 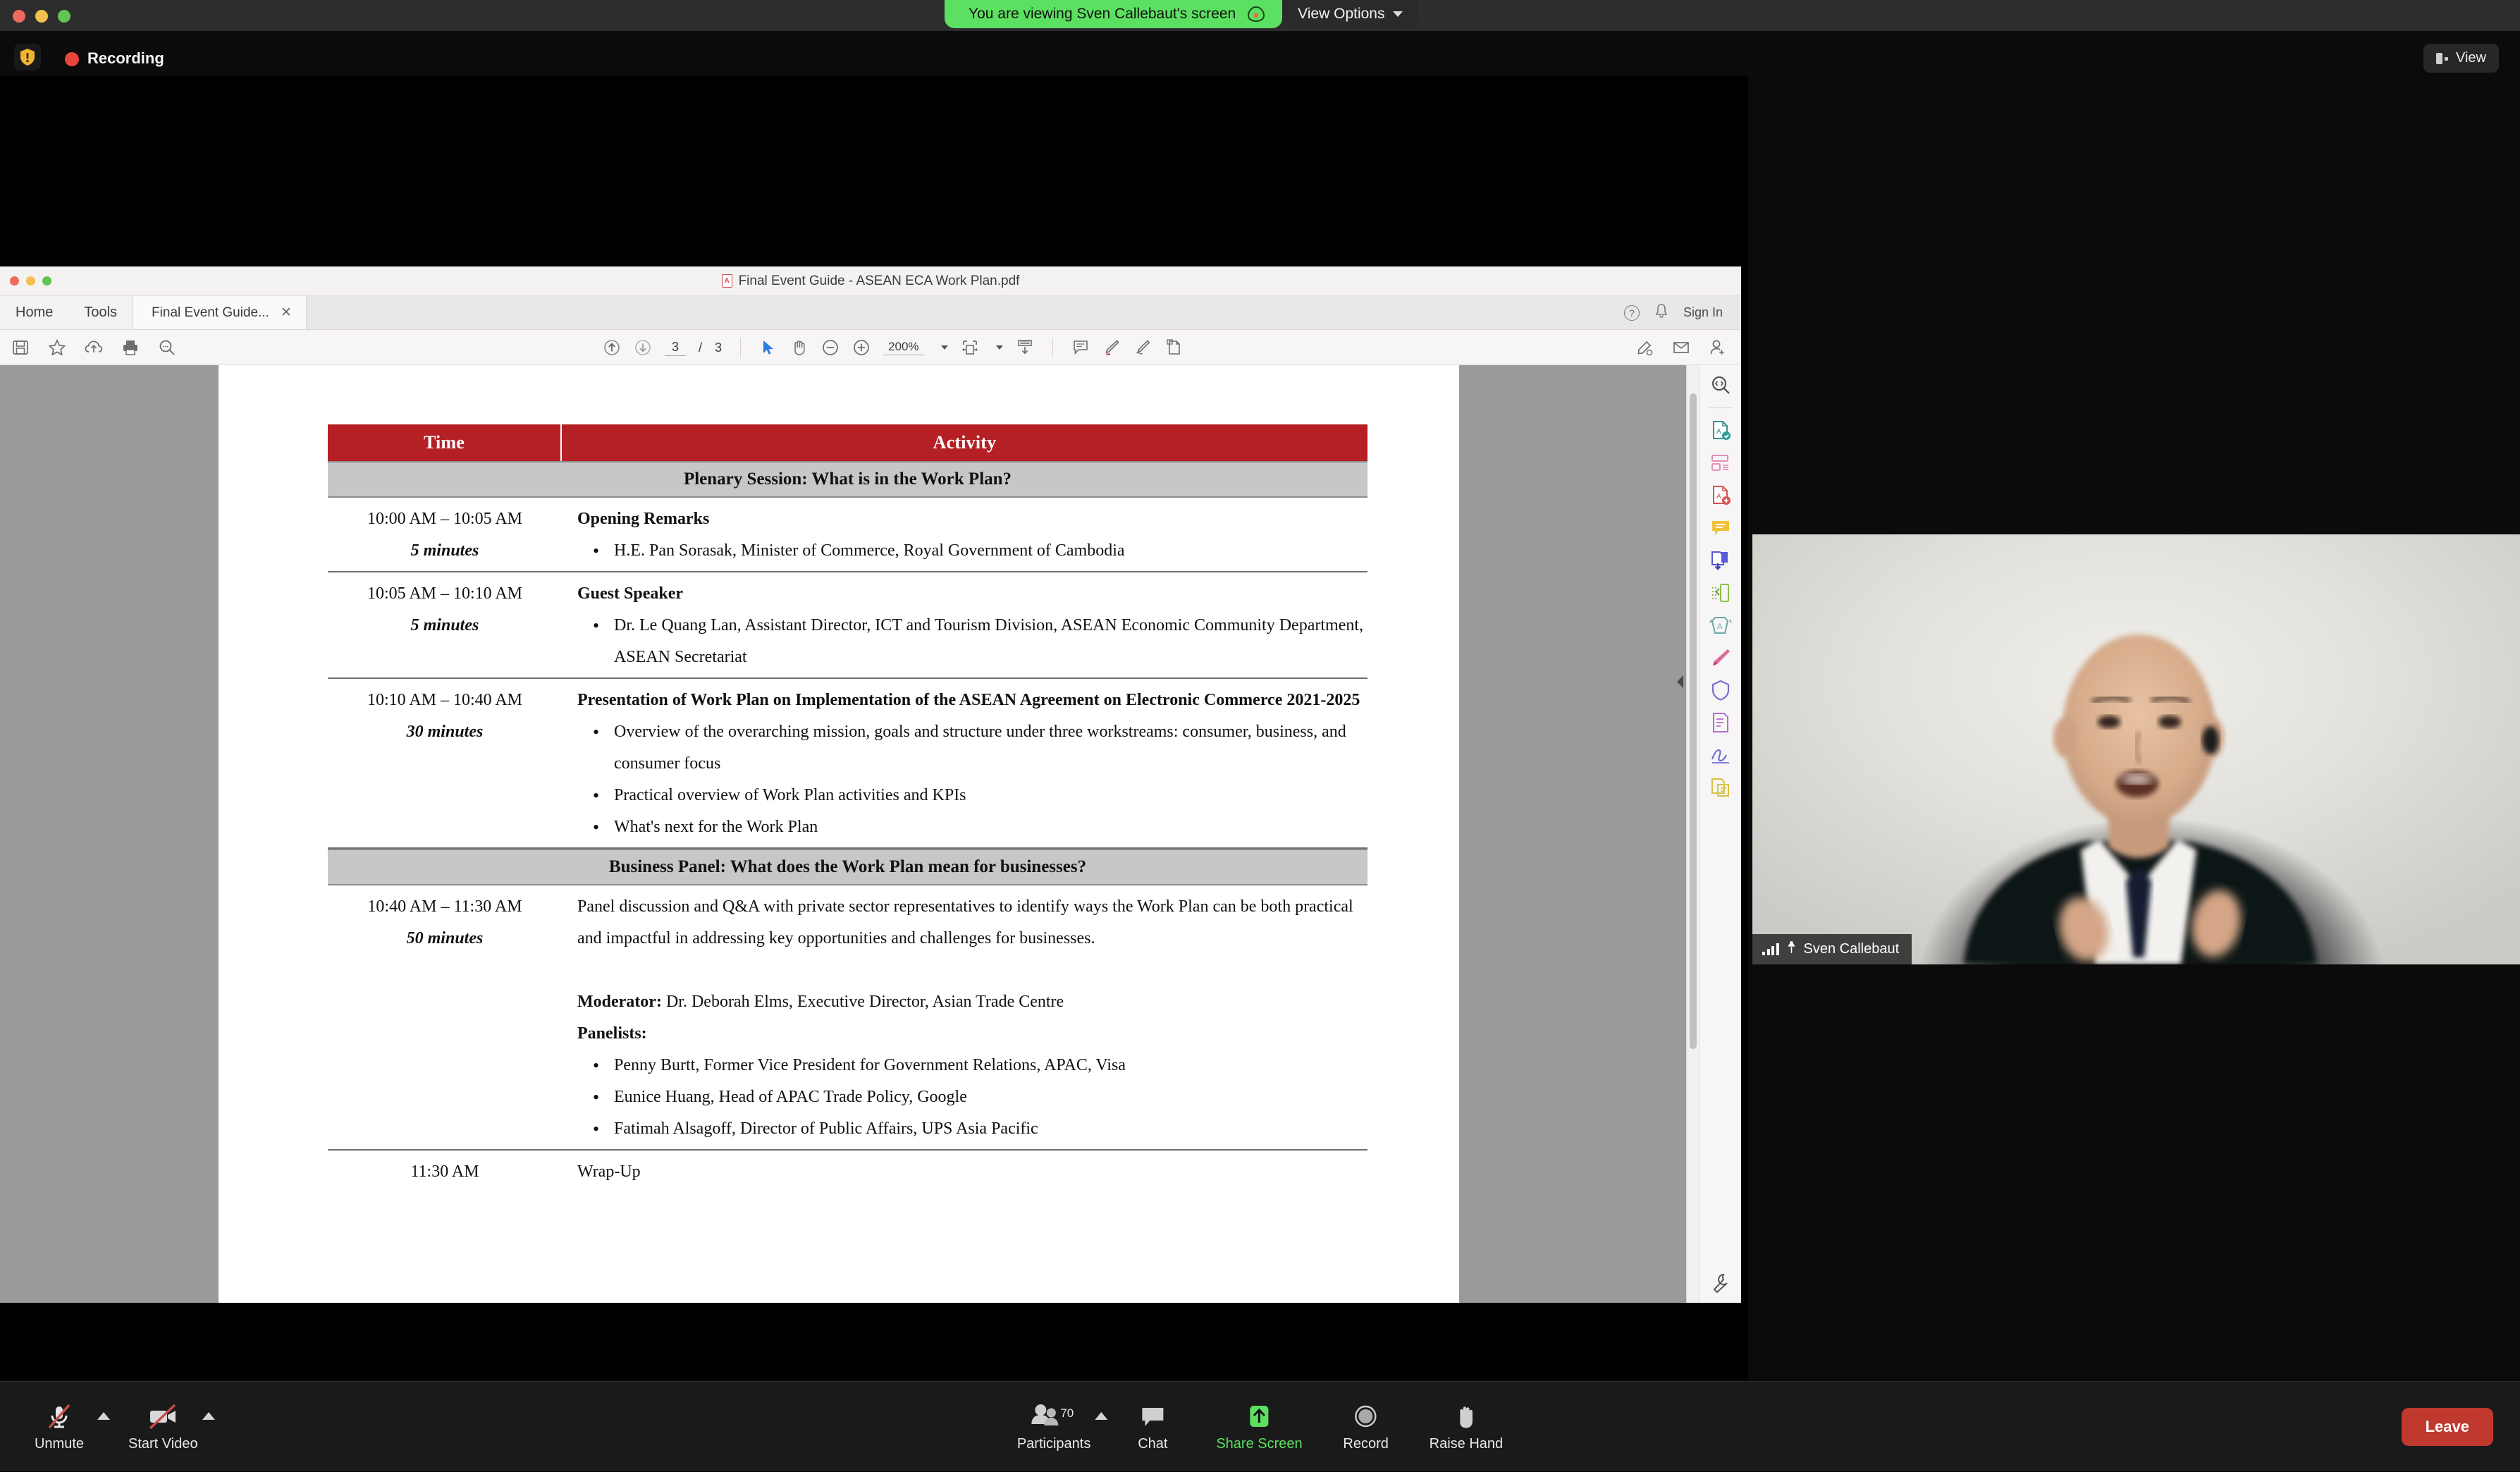 I want to click on view-layout-button: View, so click(x=2461, y=58).